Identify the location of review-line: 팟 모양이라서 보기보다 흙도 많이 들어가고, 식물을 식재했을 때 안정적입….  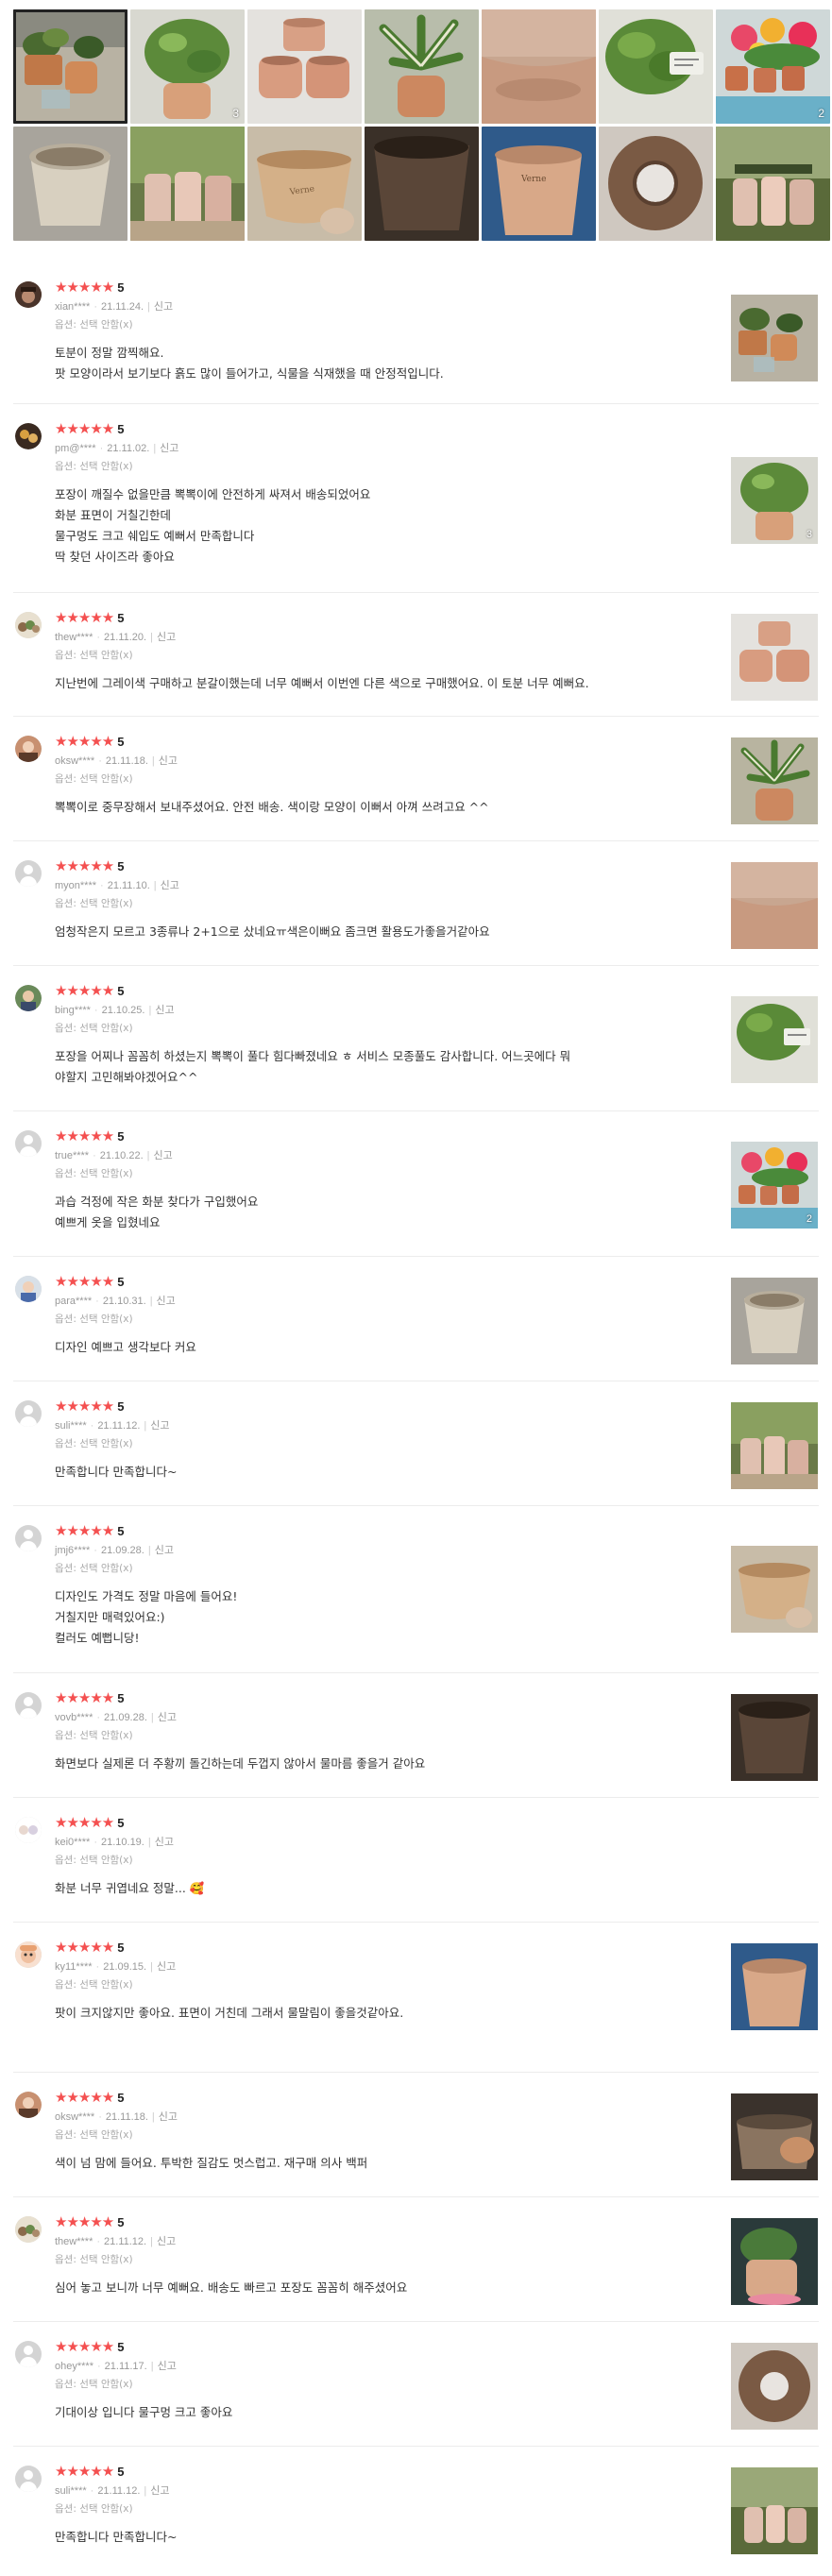
(249, 373).